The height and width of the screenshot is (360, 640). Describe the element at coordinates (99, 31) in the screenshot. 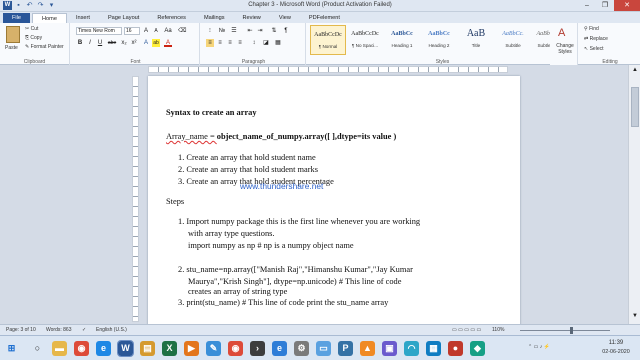

I see `font-name-field: Times New Rom` at that location.